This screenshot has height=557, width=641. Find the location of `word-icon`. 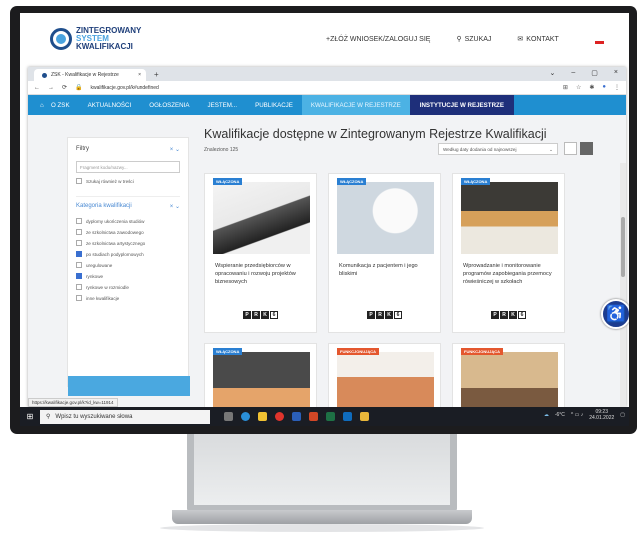

word-icon is located at coordinates (296, 416).